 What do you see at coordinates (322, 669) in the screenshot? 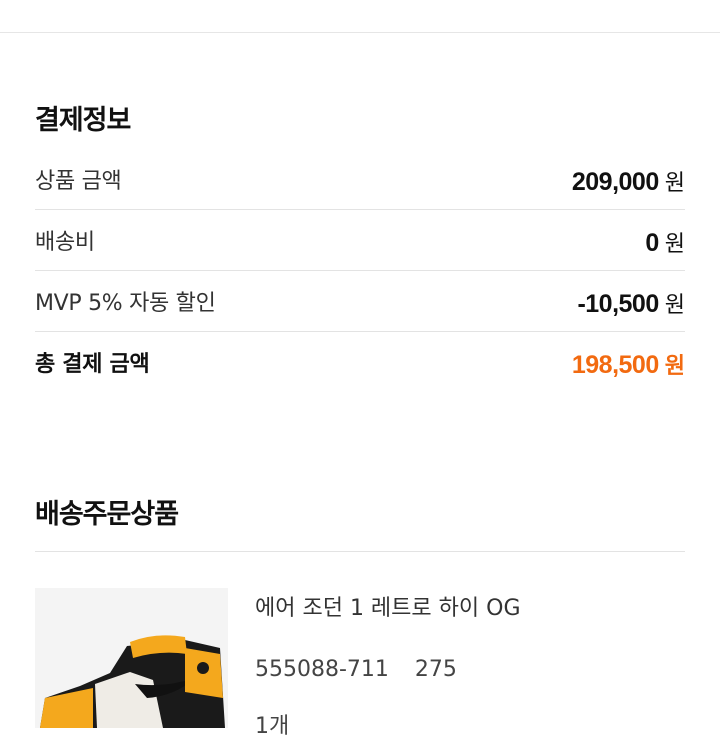
I see `product-code: 555088-711` at bounding box center [322, 669].